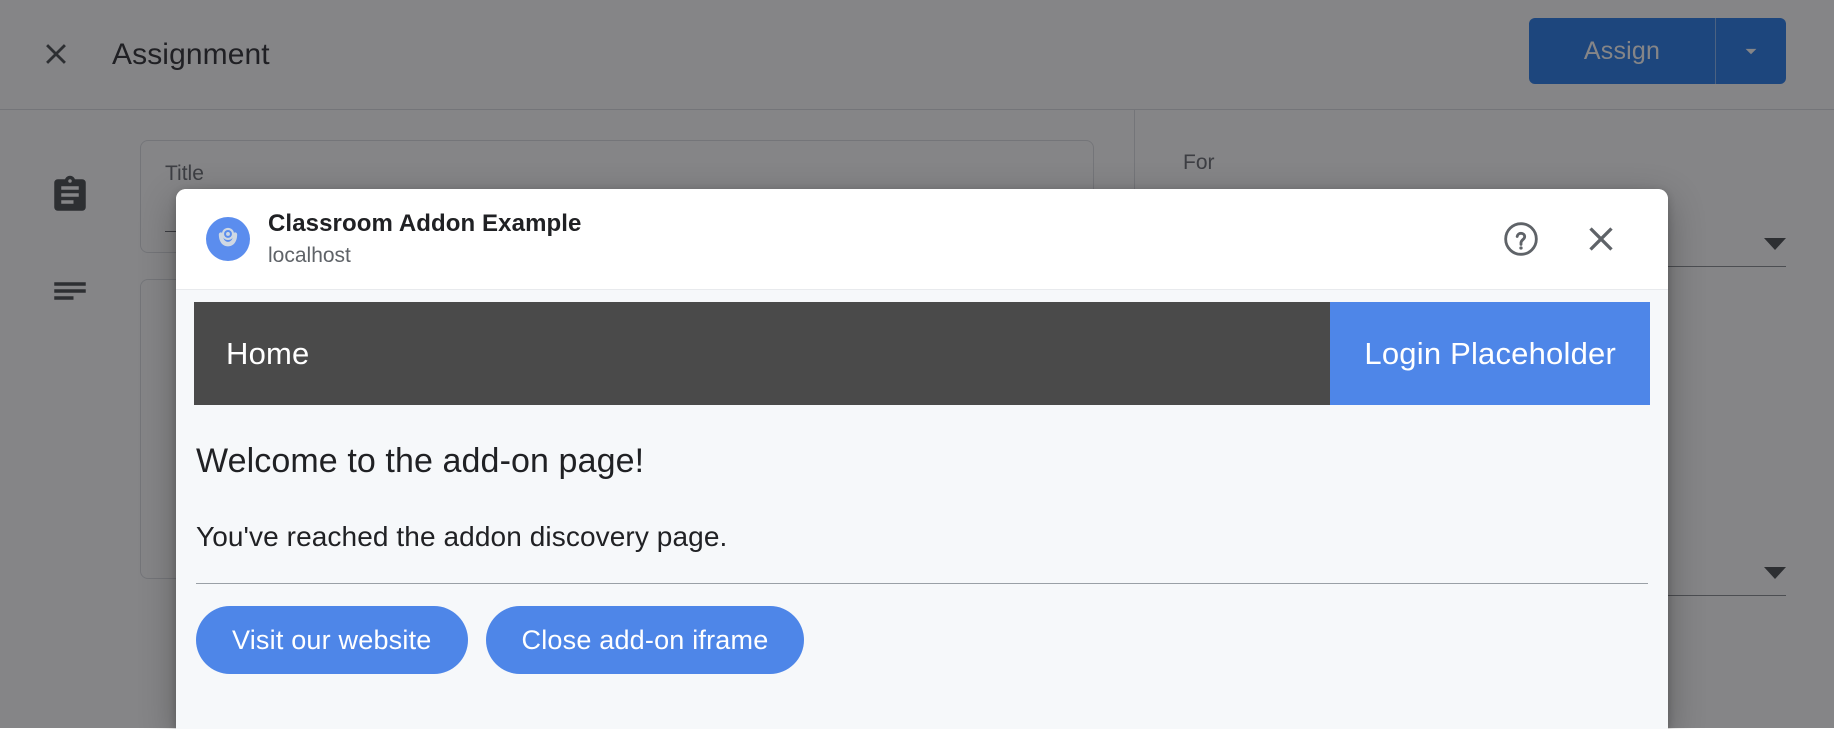 The width and height of the screenshot is (1834, 729). I want to click on help-circle-icon, so click(1521, 239).